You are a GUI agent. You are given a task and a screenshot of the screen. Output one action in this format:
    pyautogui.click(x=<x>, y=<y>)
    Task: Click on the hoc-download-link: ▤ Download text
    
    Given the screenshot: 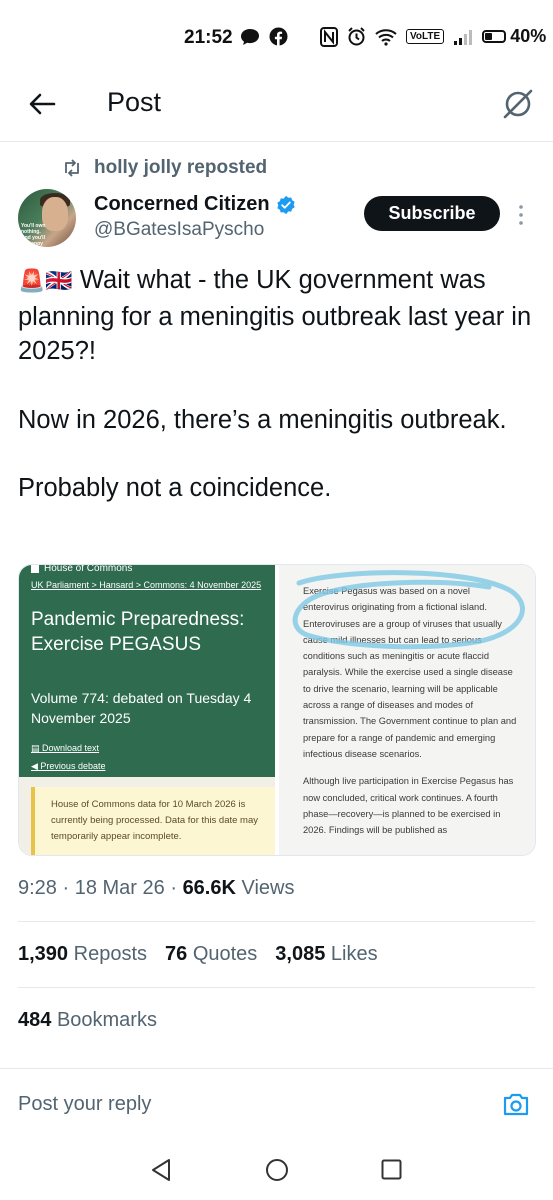 What is the action you would take?
    pyautogui.click(x=65, y=748)
    